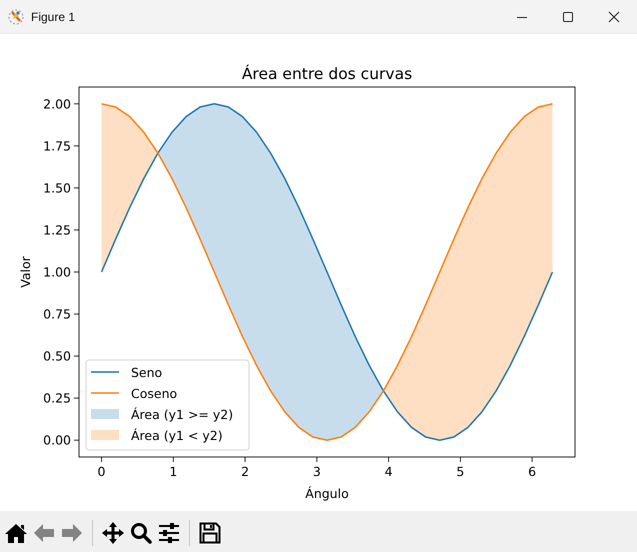 Image resolution: width=637 pixels, height=552 pixels. What do you see at coordinates (327, 74) in the screenshot?
I see `chart-title: Área entre dos curvas` at bounding box center [327, 74].